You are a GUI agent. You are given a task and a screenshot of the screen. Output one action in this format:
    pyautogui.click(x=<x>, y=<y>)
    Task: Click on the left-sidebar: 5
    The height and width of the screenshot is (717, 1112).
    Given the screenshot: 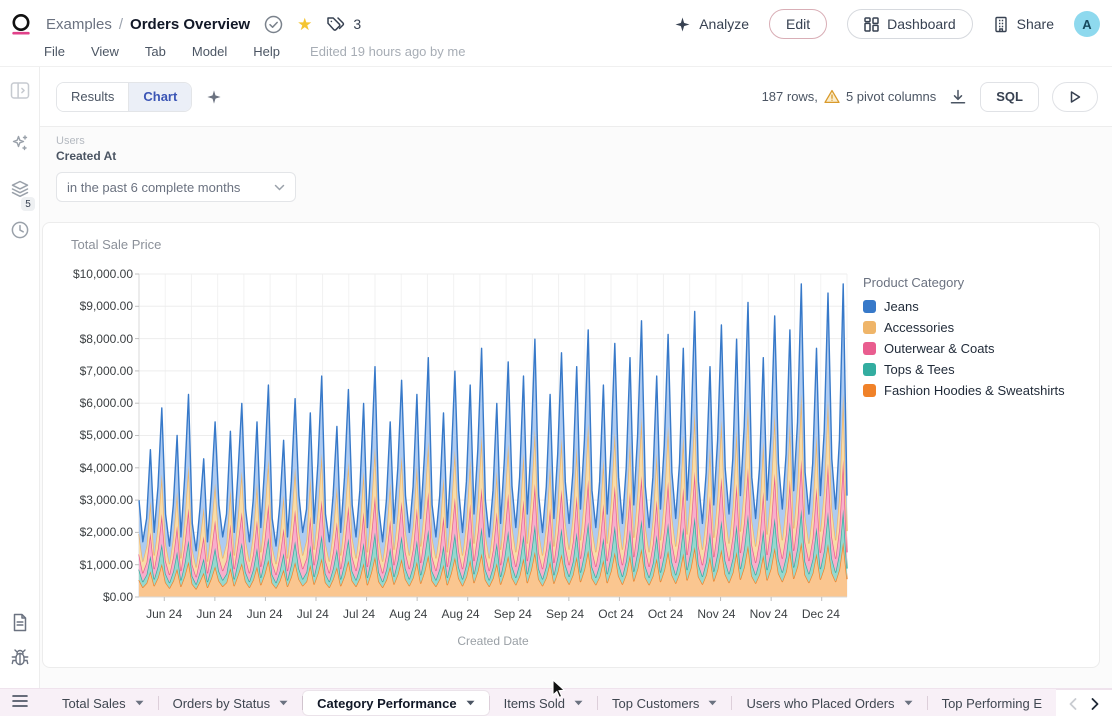 What is the action you would take?
    pyautogui.click(x=20, y=377)
    